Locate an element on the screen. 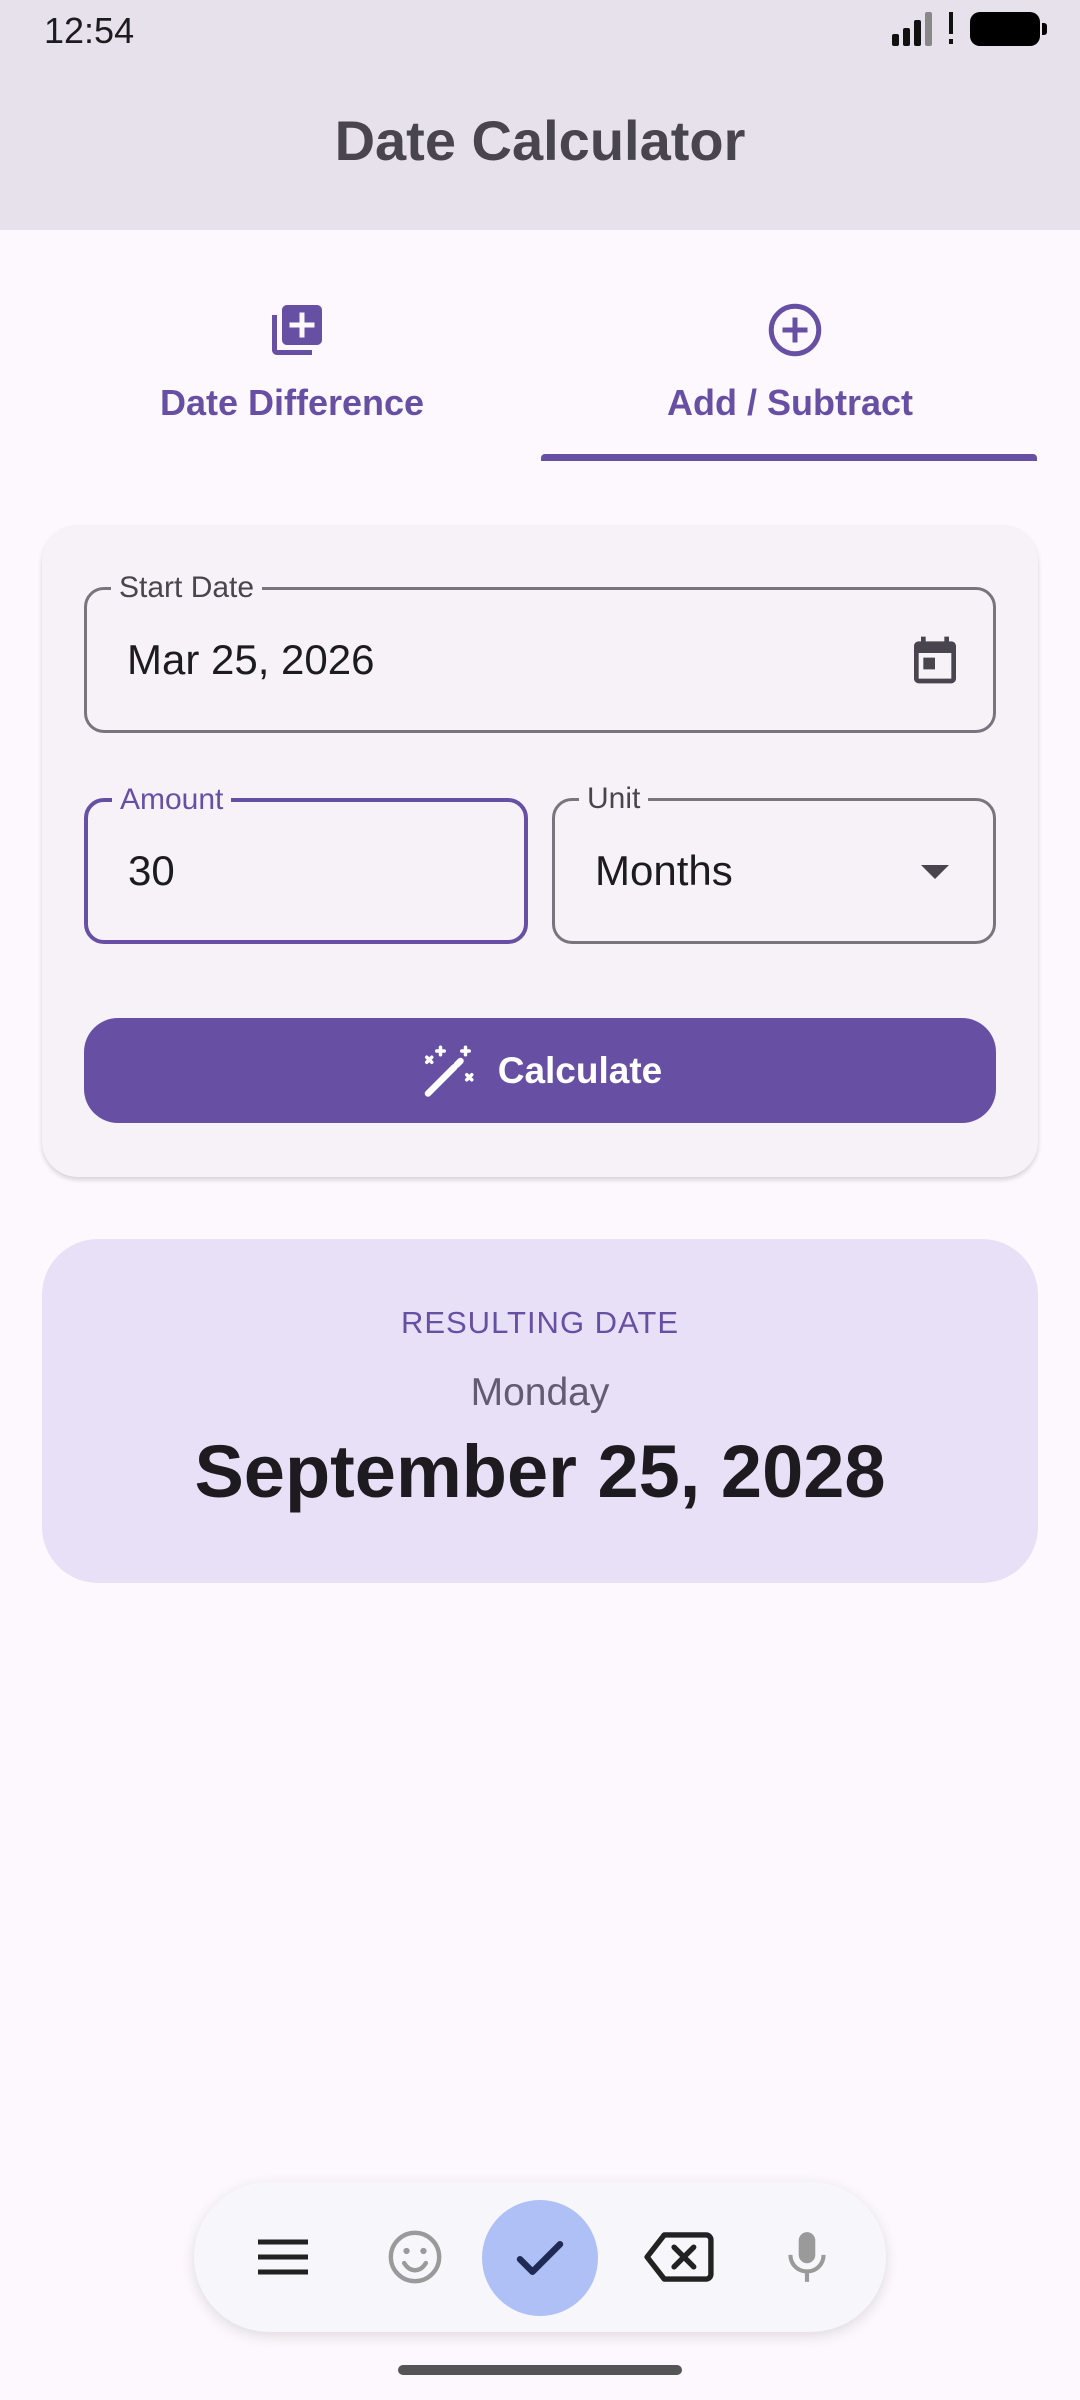 The width and height of the screenshot is (1080, 2400). calculate-button: Calculate is located at coordinates (540, 1070).